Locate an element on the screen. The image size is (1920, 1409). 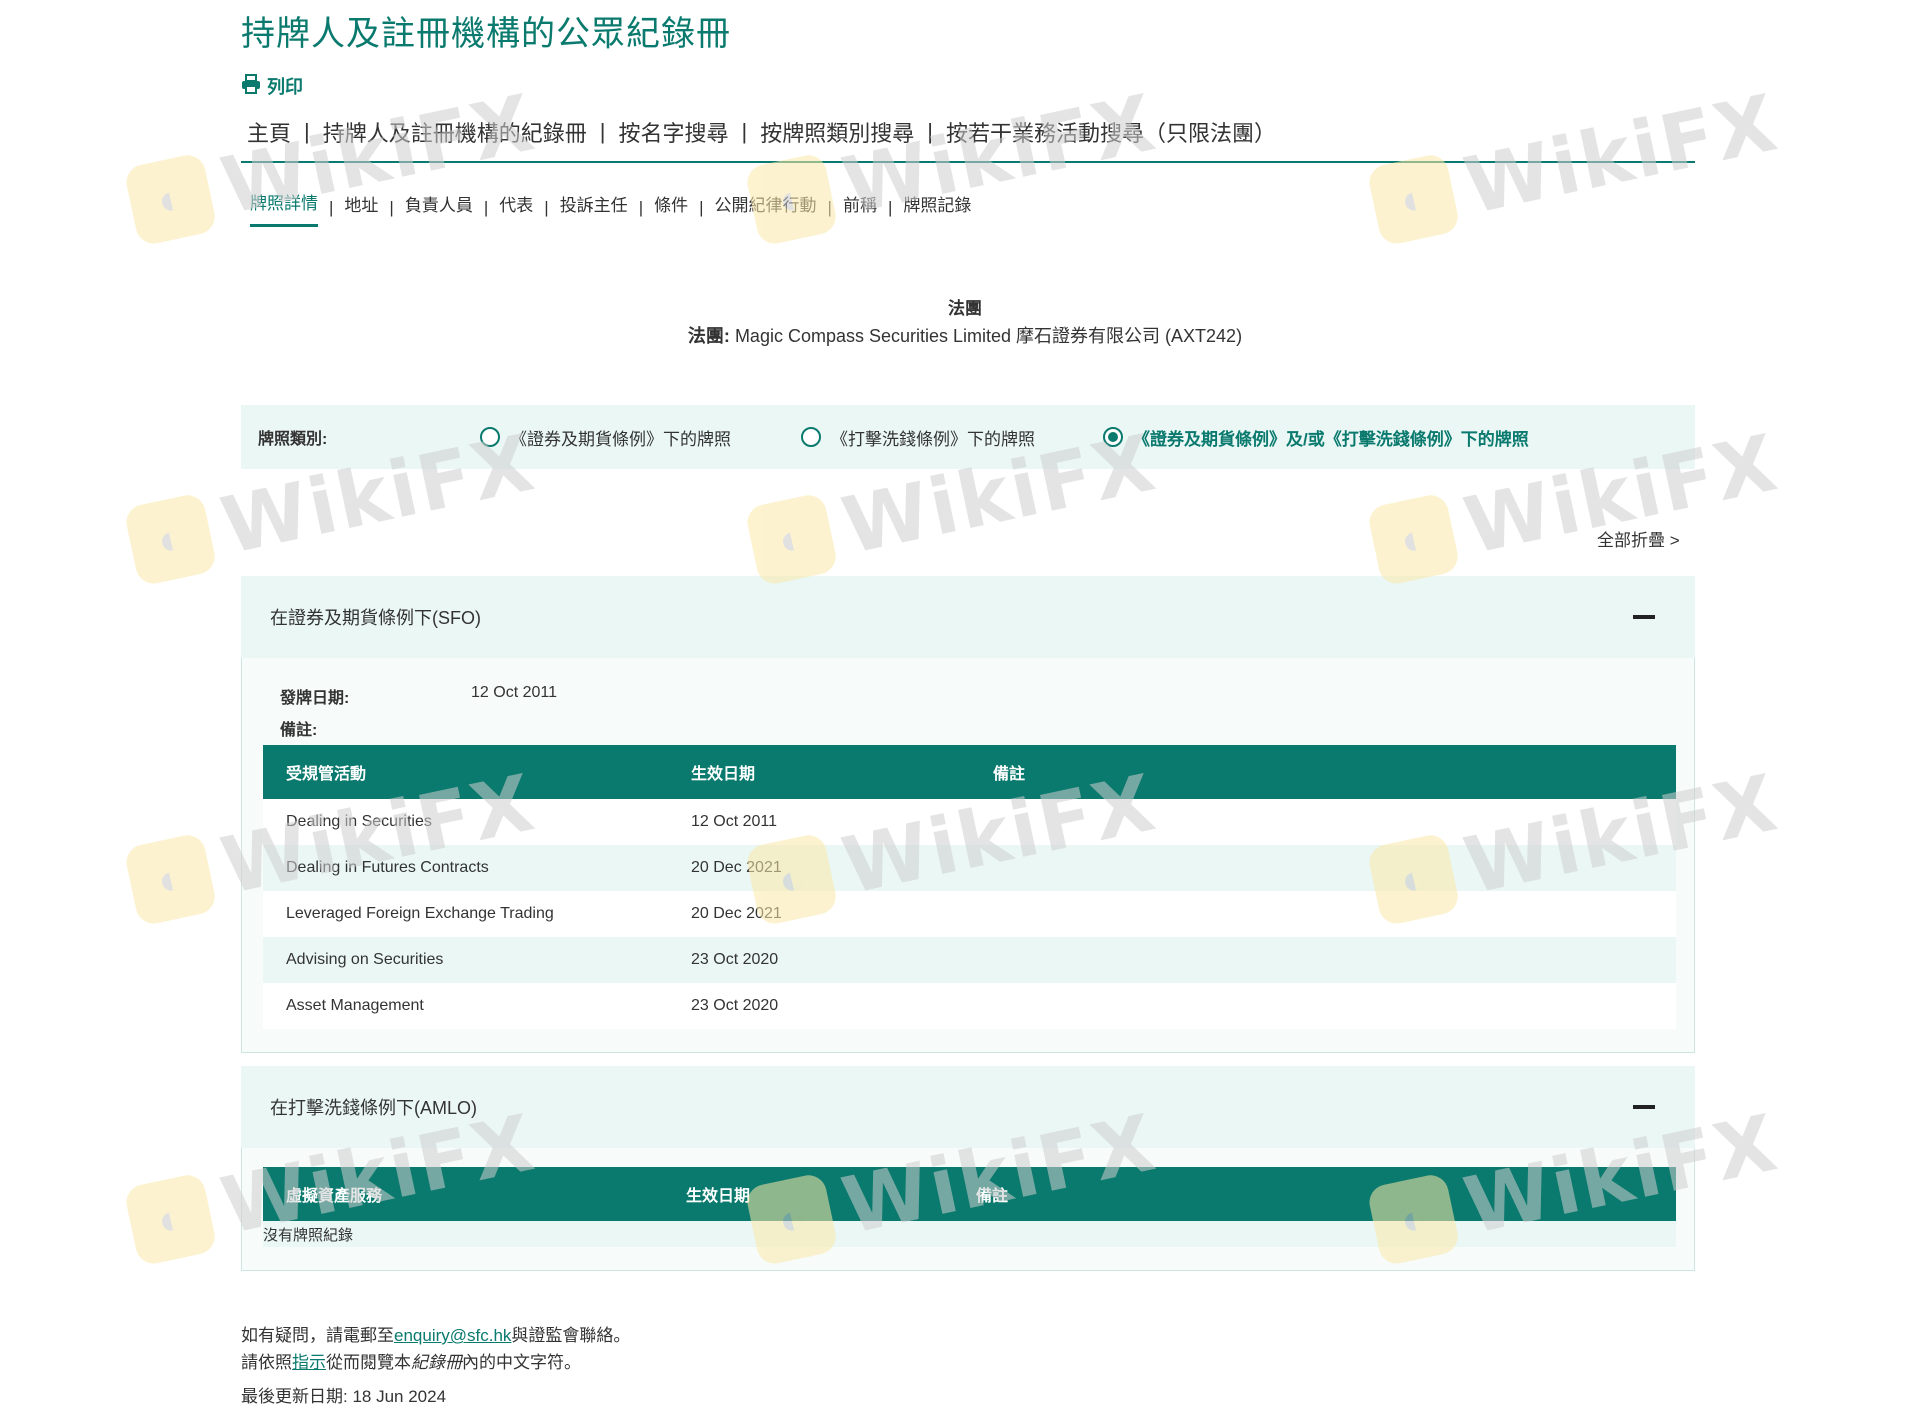
column-header-virtual-asset-service: 虛擬資產服務 is located at coordinates (463, 1194).